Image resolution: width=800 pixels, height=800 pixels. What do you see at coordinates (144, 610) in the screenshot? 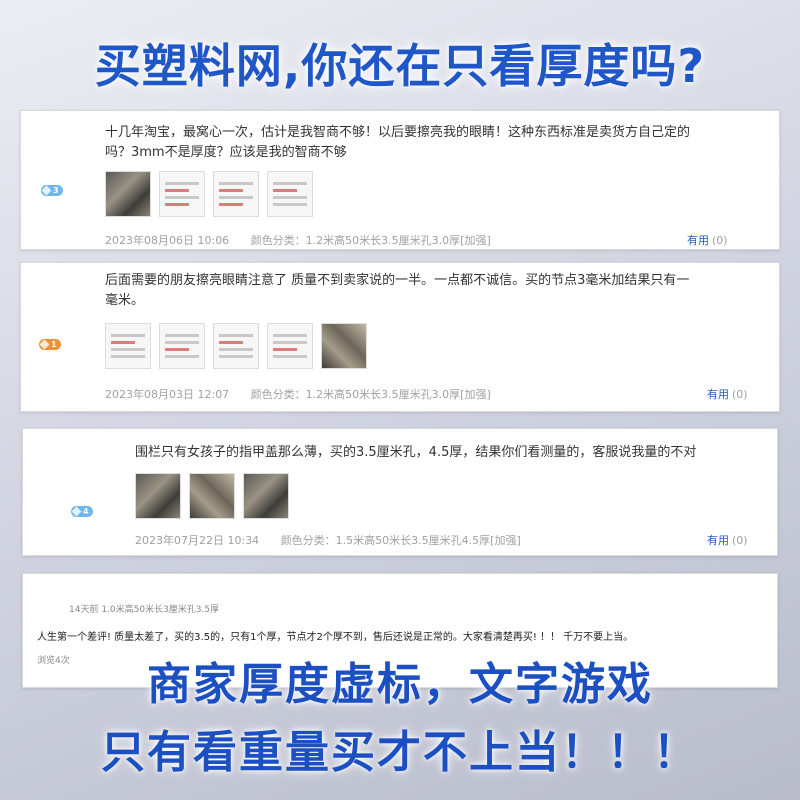
I see `review-meta: 14天前 1.0米高50米长3厘米孔3.5厚` at bounding box center [144, 610].